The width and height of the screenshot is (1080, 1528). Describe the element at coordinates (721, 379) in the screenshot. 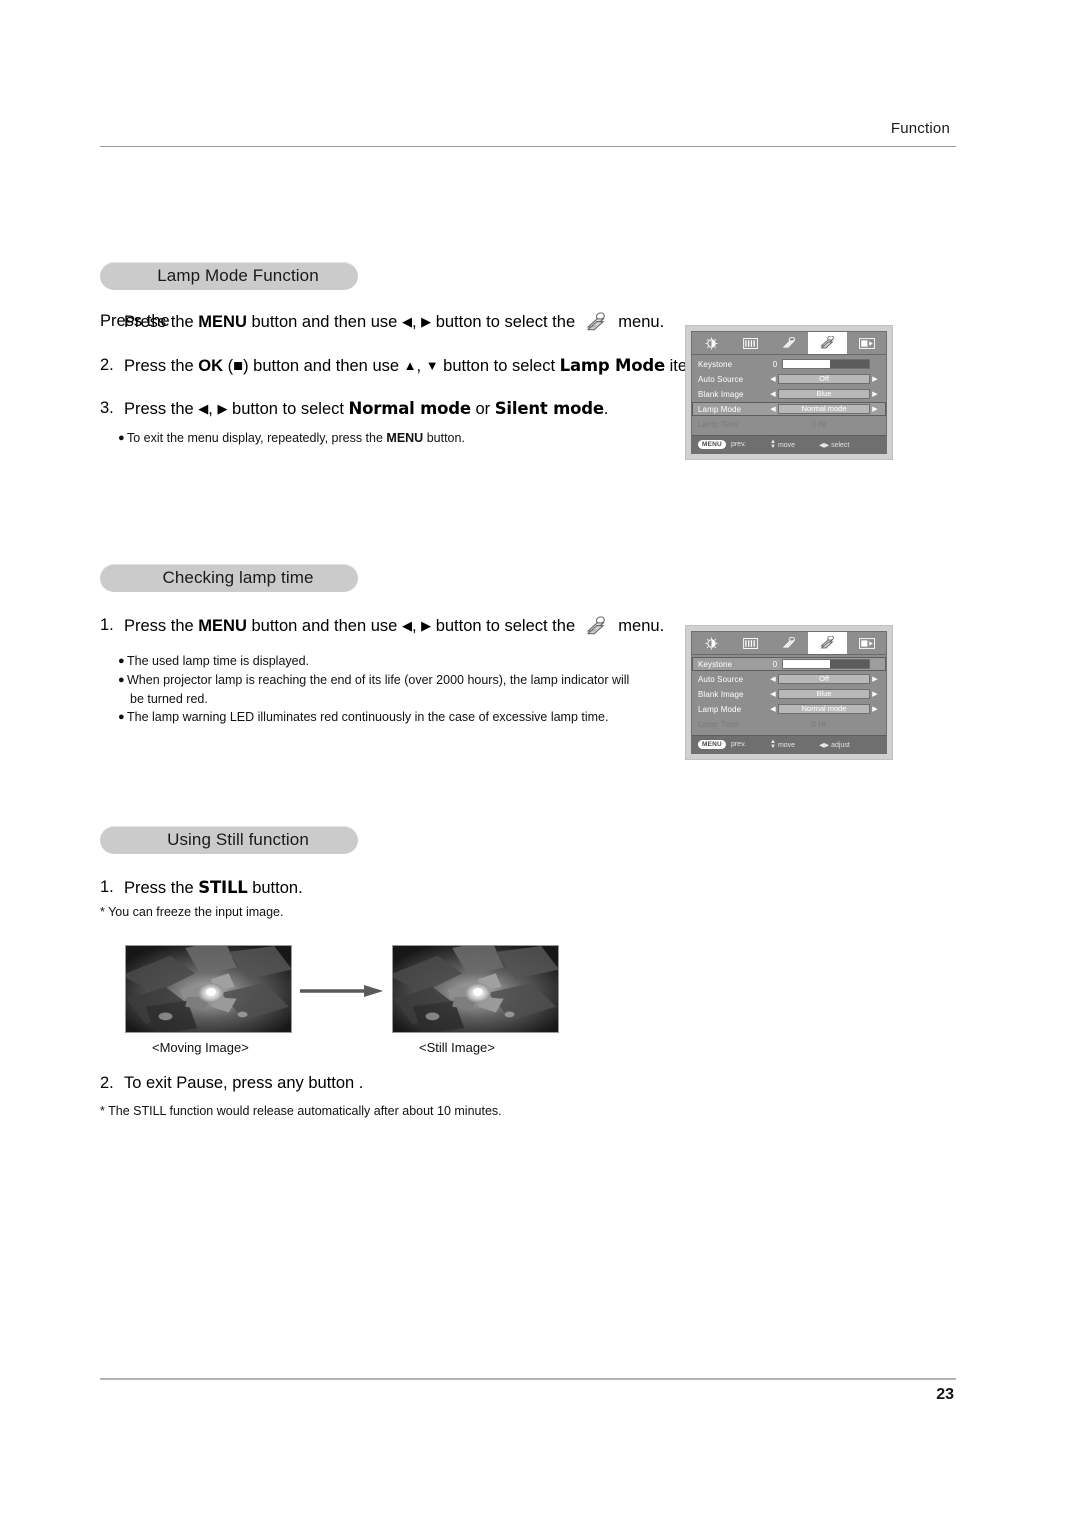

I see `osd-label-auto-source-1: Auto Source` at that location.